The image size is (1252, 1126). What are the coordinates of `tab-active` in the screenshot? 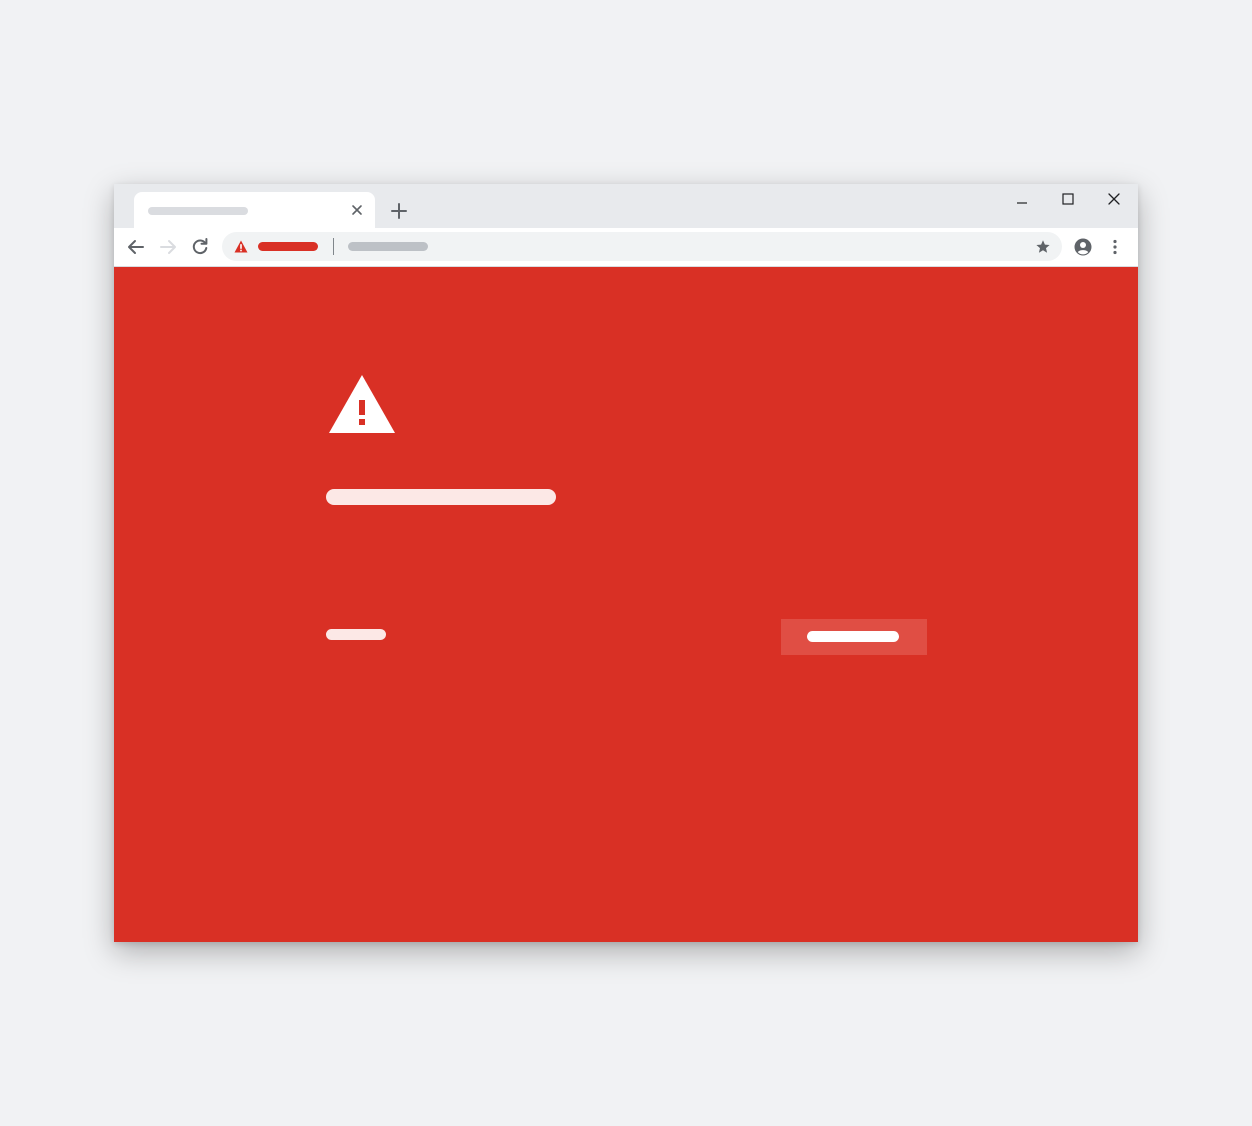 It's located at (254, 210).